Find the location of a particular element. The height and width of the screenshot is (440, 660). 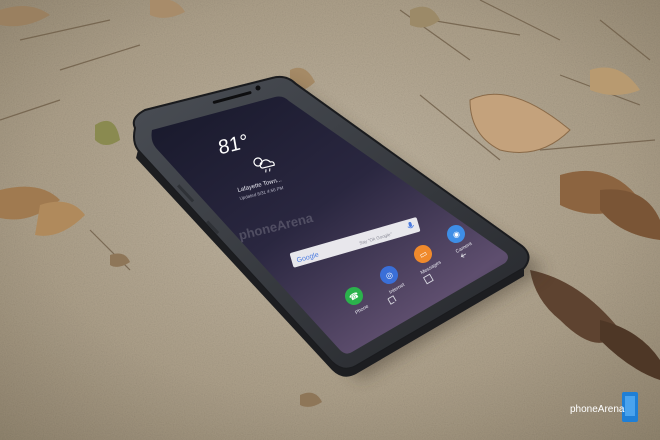

watermark-text: phoneArena is located at coordinates (597, 409).